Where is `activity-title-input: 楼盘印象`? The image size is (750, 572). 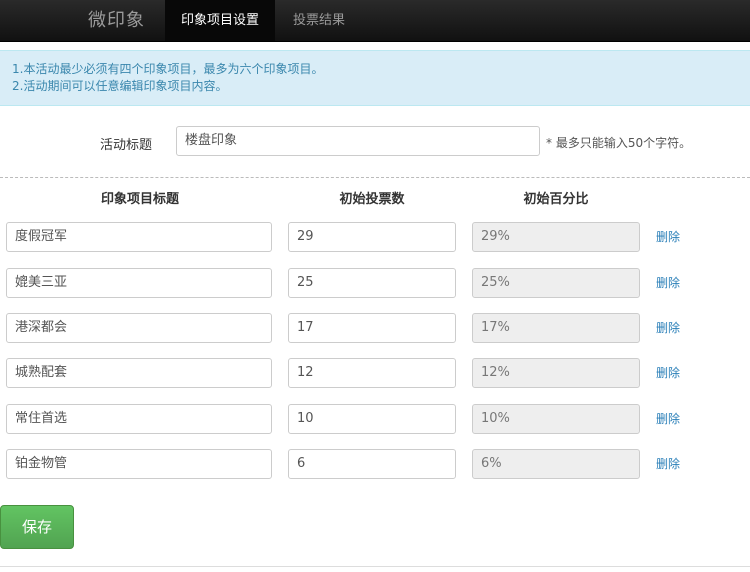 activity-title-input: 楼盘印象 is located at coordinates (358, 141).